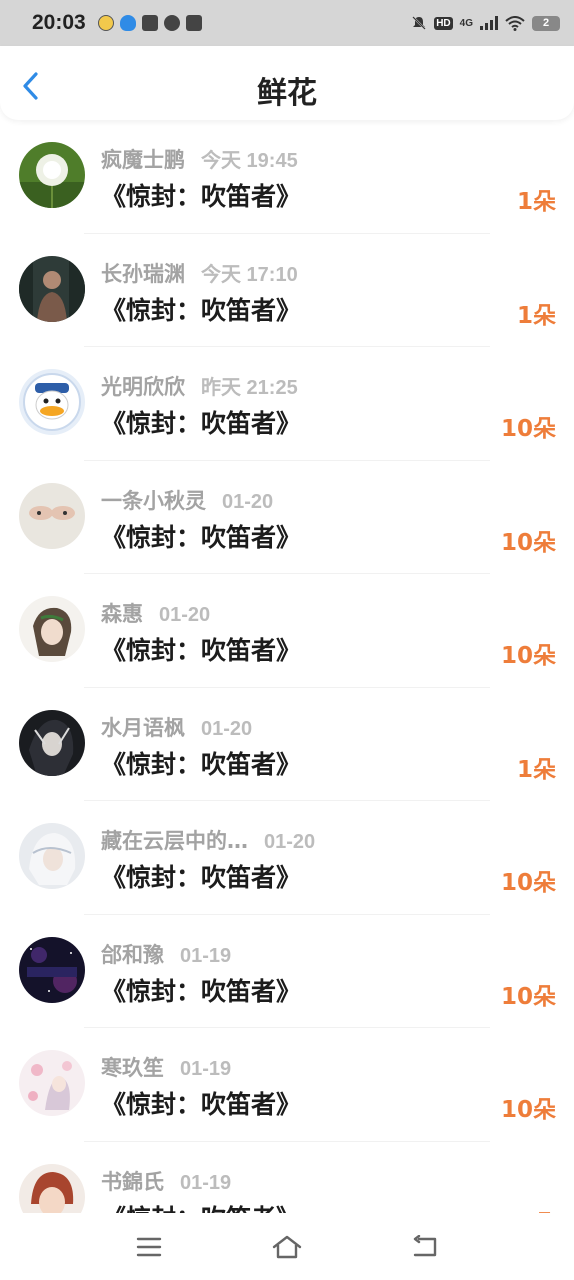 This screenshot has width=574, height=1280. I want to click on username-text: 一条小秋灵, so click(153, 500).